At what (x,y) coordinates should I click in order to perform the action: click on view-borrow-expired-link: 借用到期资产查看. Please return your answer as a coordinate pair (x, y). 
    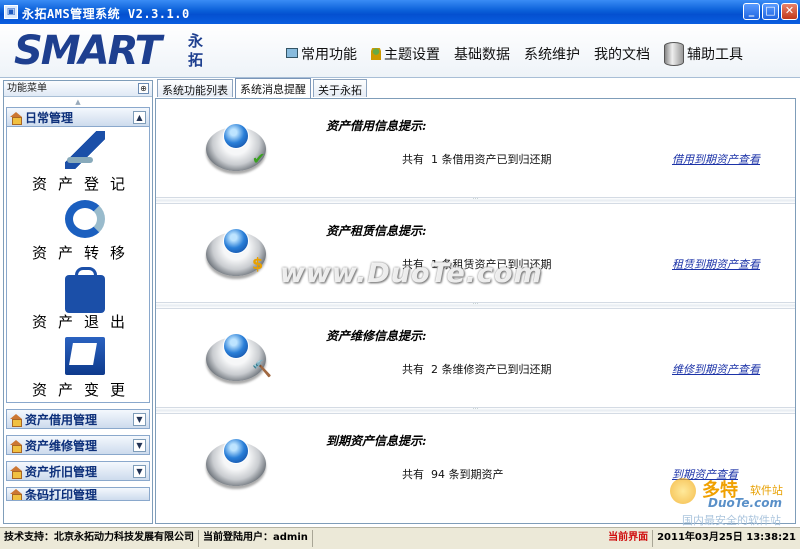
    Looking at the image, I should click on (716, 159).